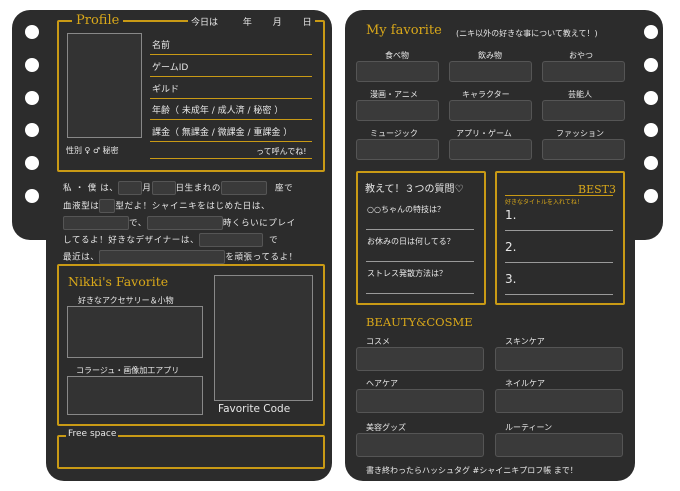 The height and width of the screenshot is (491, 680). Describe the element at coordinates (92, 150) in the screenshot. I see `gender-line: 性別 ♀ ♂ 秘密` at that location.